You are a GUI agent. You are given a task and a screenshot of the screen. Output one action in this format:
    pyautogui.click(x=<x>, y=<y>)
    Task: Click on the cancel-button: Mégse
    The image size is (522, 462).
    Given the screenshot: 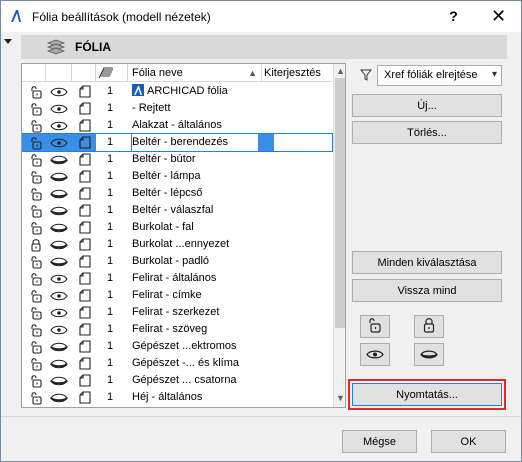 What is the action you would take?
    pyautogui.click(x=379, y=441)
    